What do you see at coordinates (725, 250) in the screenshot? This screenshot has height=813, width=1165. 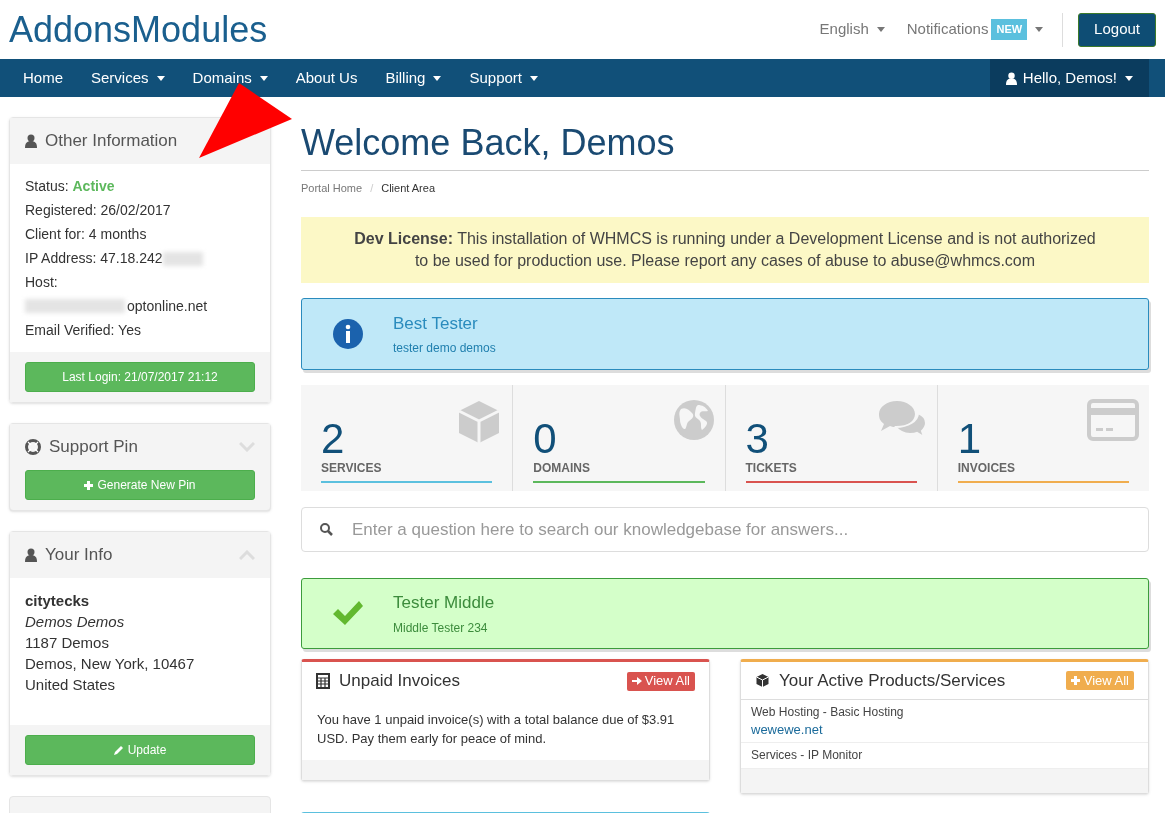 I see `license-alert: Dev License: This installation of WHMCS is running under a Development License and is not authorized to be used for production use. Please report any cases of abuse to abuse@whmcs.com` at bounding box center [725, 250].